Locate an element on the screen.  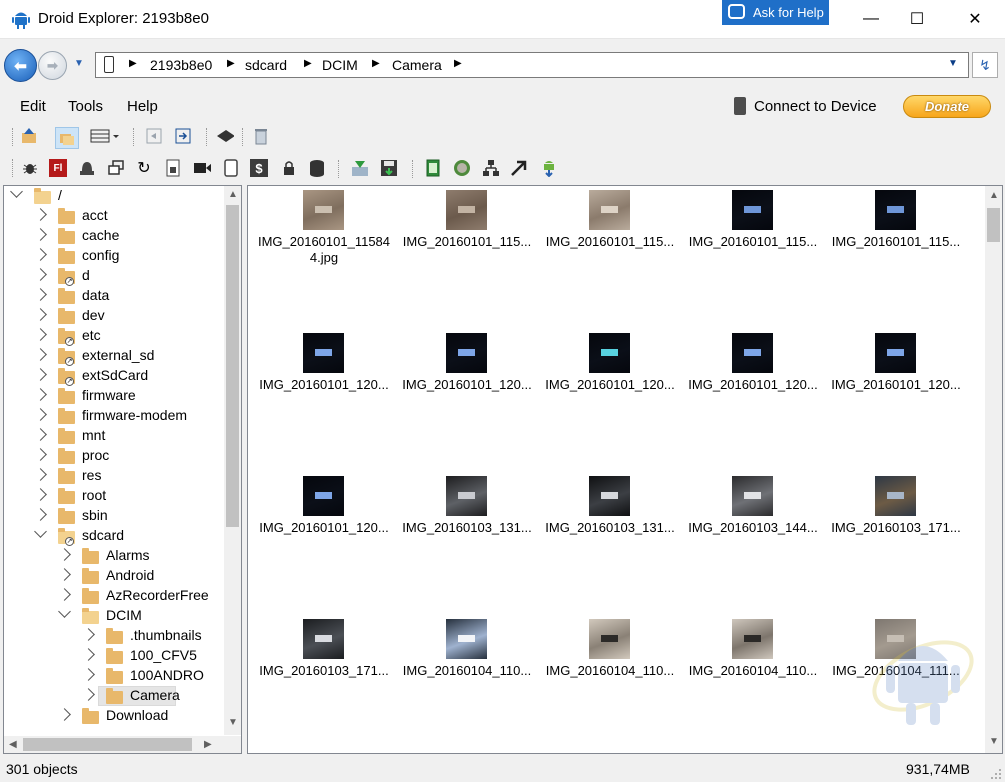
tree-item: proc is located at coordinates (114, 457).